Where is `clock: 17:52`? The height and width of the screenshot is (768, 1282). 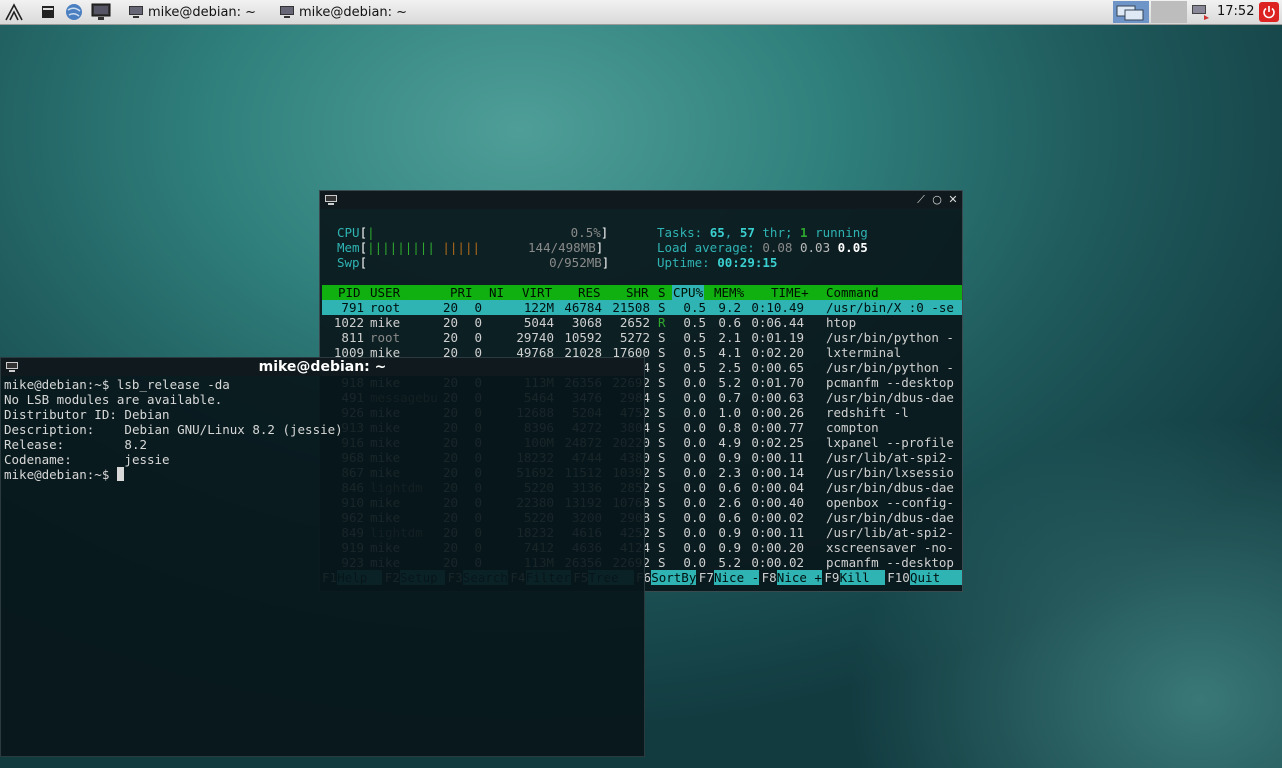 clock: 17:52 is located at coordinates (1235, 11).